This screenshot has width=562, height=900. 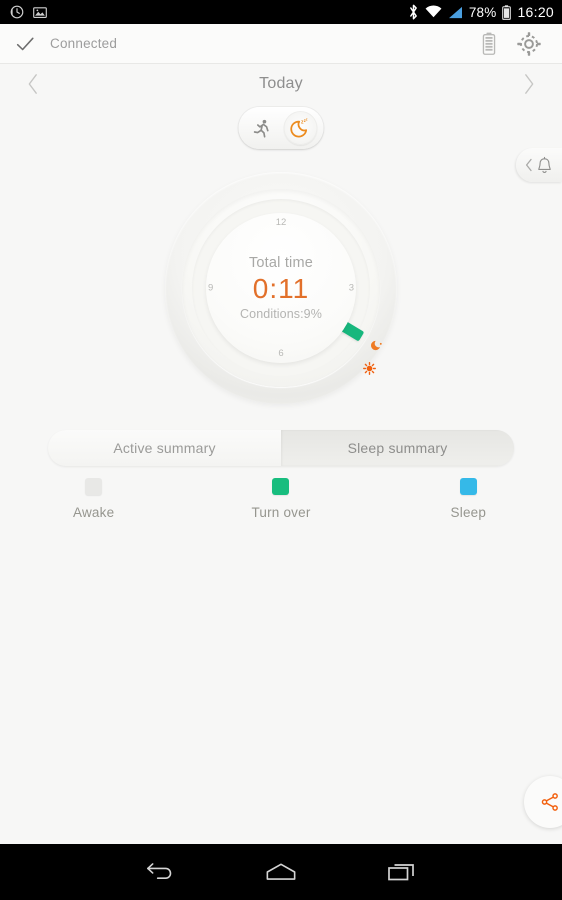 What do you see at coordinates (376, 348) in the screenshot?
I see `moon-icon` at bounding box center [376, 348].